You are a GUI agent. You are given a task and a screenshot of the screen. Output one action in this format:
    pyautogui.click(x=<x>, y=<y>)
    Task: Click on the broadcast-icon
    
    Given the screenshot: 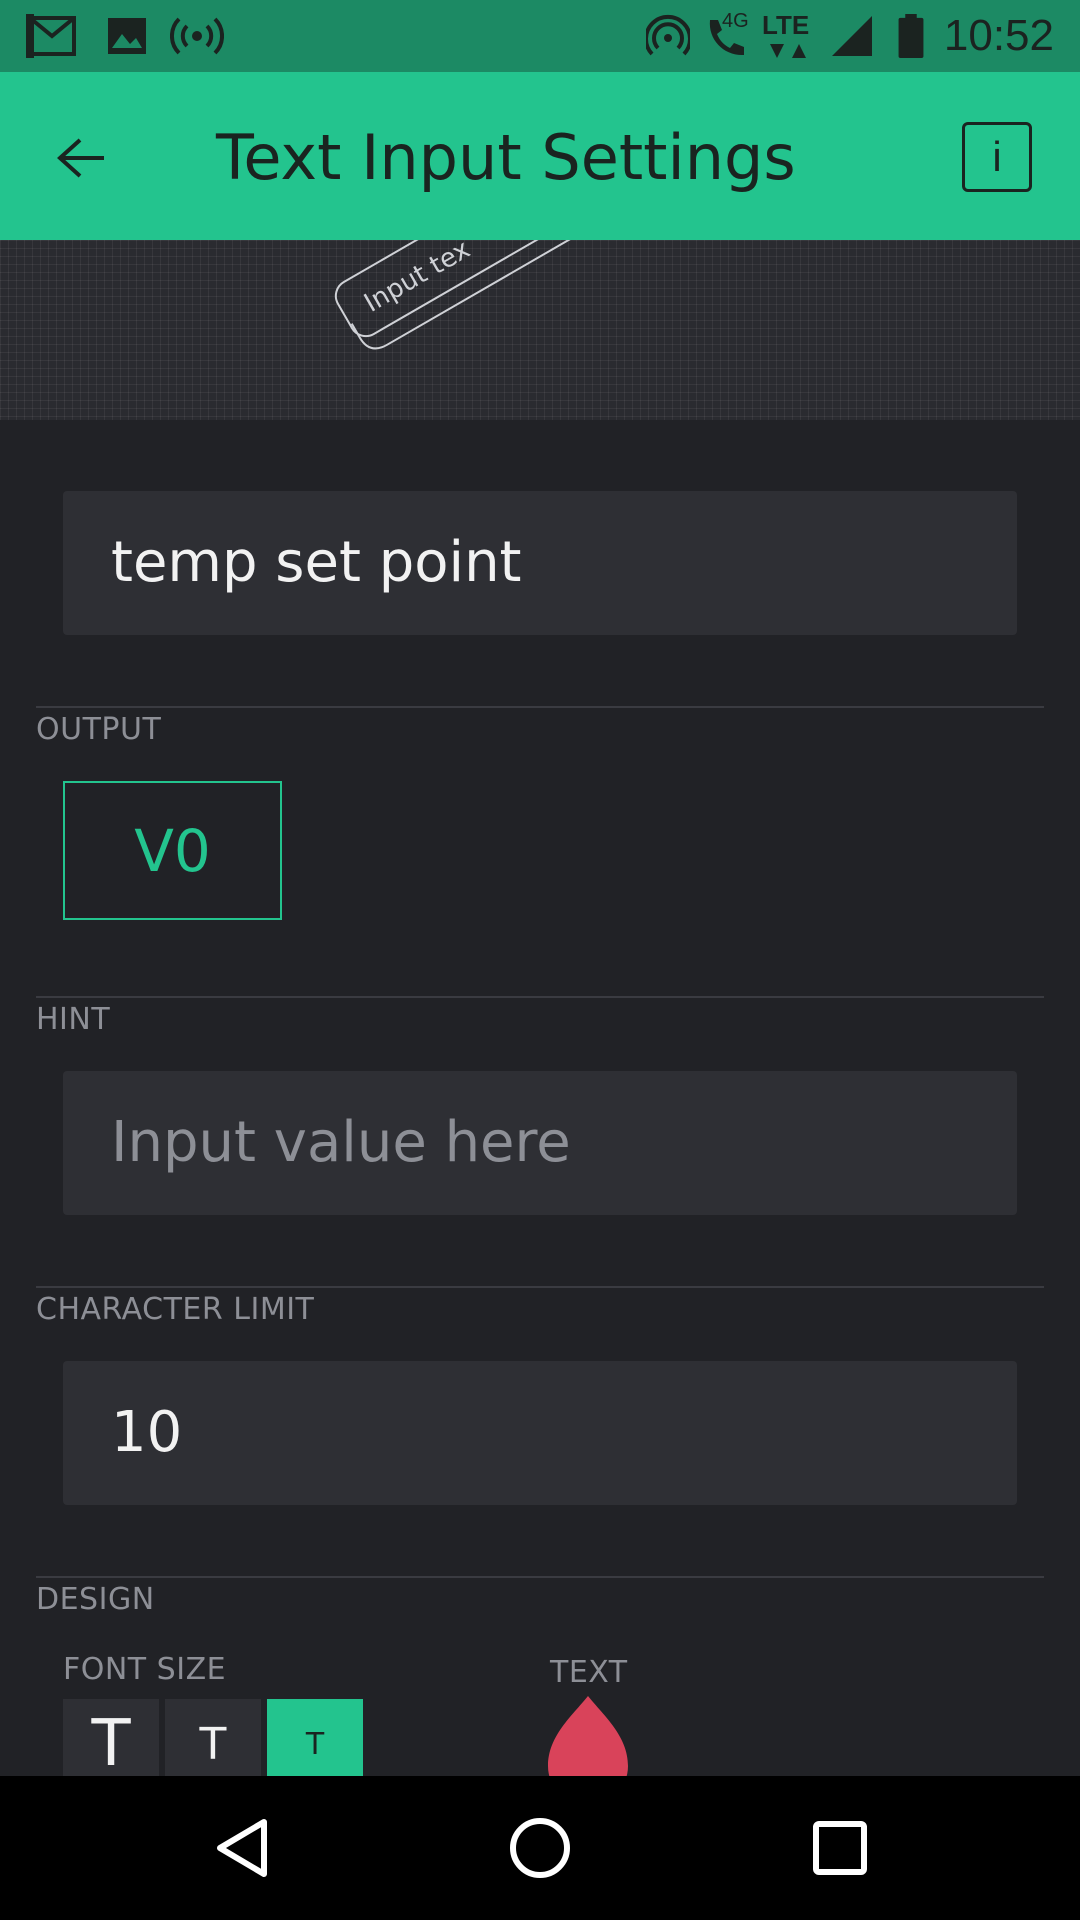 What is the action you would take?
    pyautogui.click(x=197, y=36)
    